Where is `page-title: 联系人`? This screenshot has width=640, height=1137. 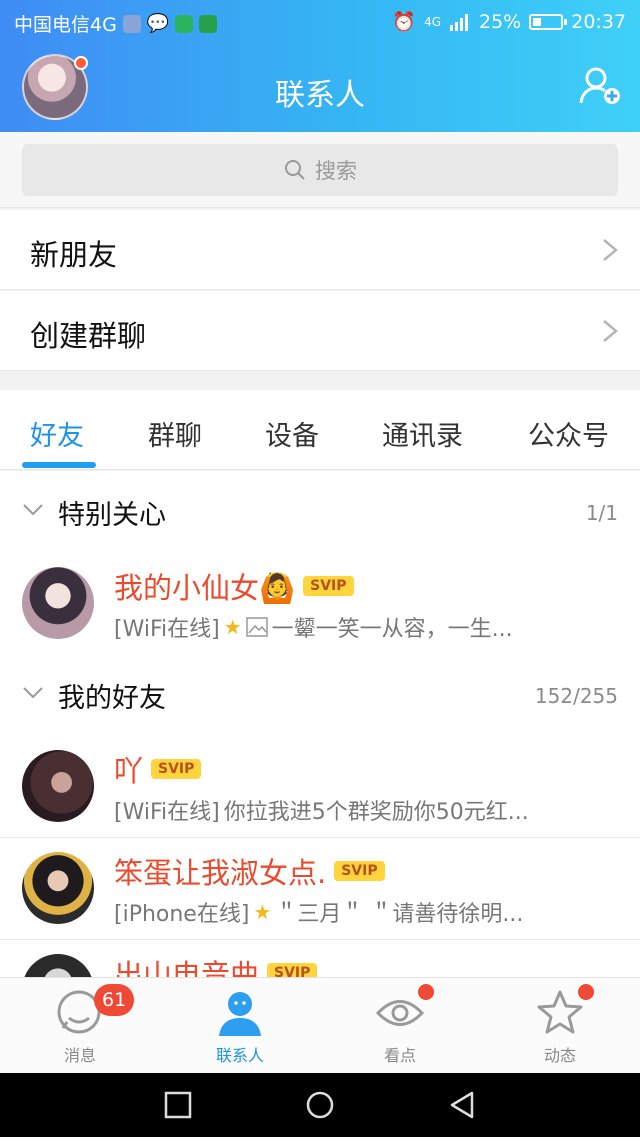 page-title: 联系人 is located at coordinates (320, 95).